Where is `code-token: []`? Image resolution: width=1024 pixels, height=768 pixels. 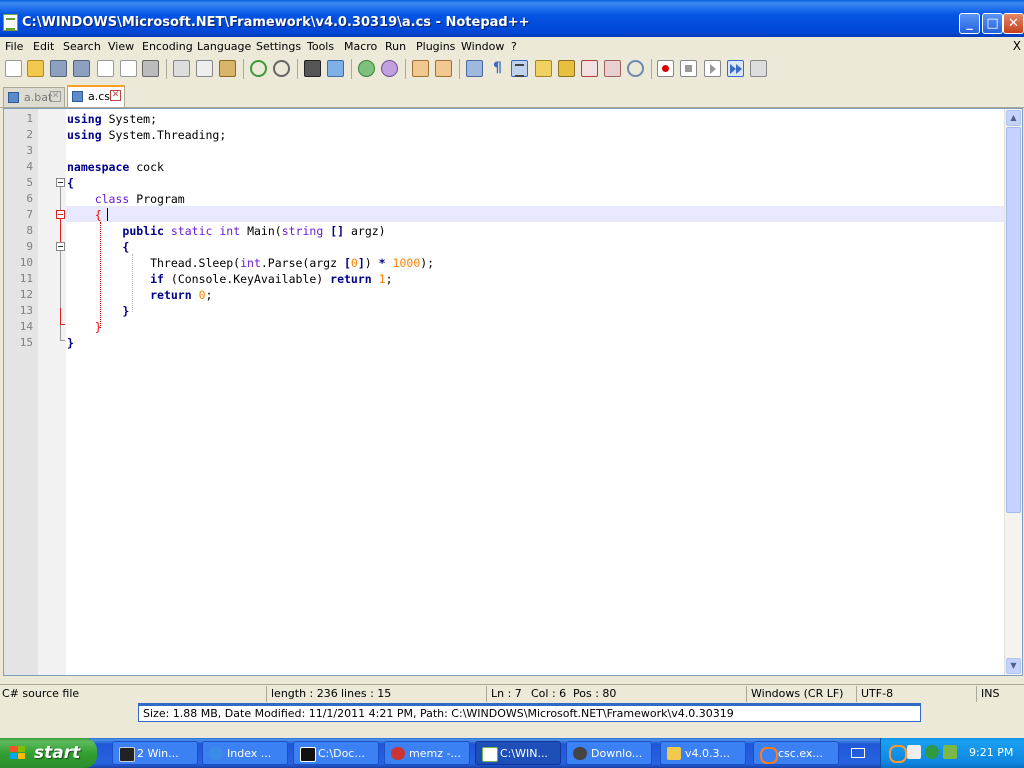
code-token: [] is located at coordinates (337, 231).